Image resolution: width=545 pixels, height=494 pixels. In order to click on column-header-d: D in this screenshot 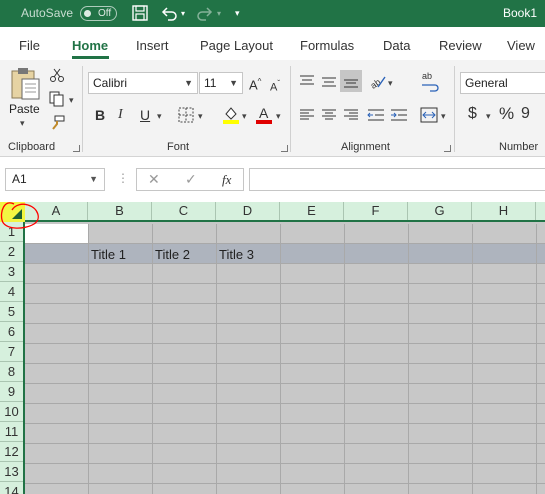, I will do `click(248, 211)`.